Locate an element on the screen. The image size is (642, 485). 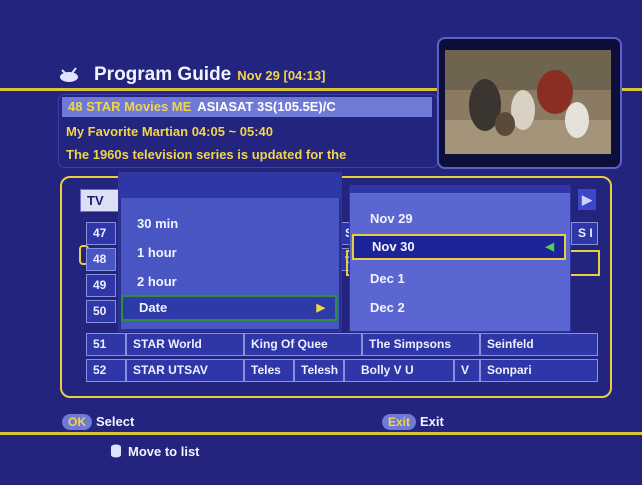
program-cell: S I is located at coordinates (584, 233).